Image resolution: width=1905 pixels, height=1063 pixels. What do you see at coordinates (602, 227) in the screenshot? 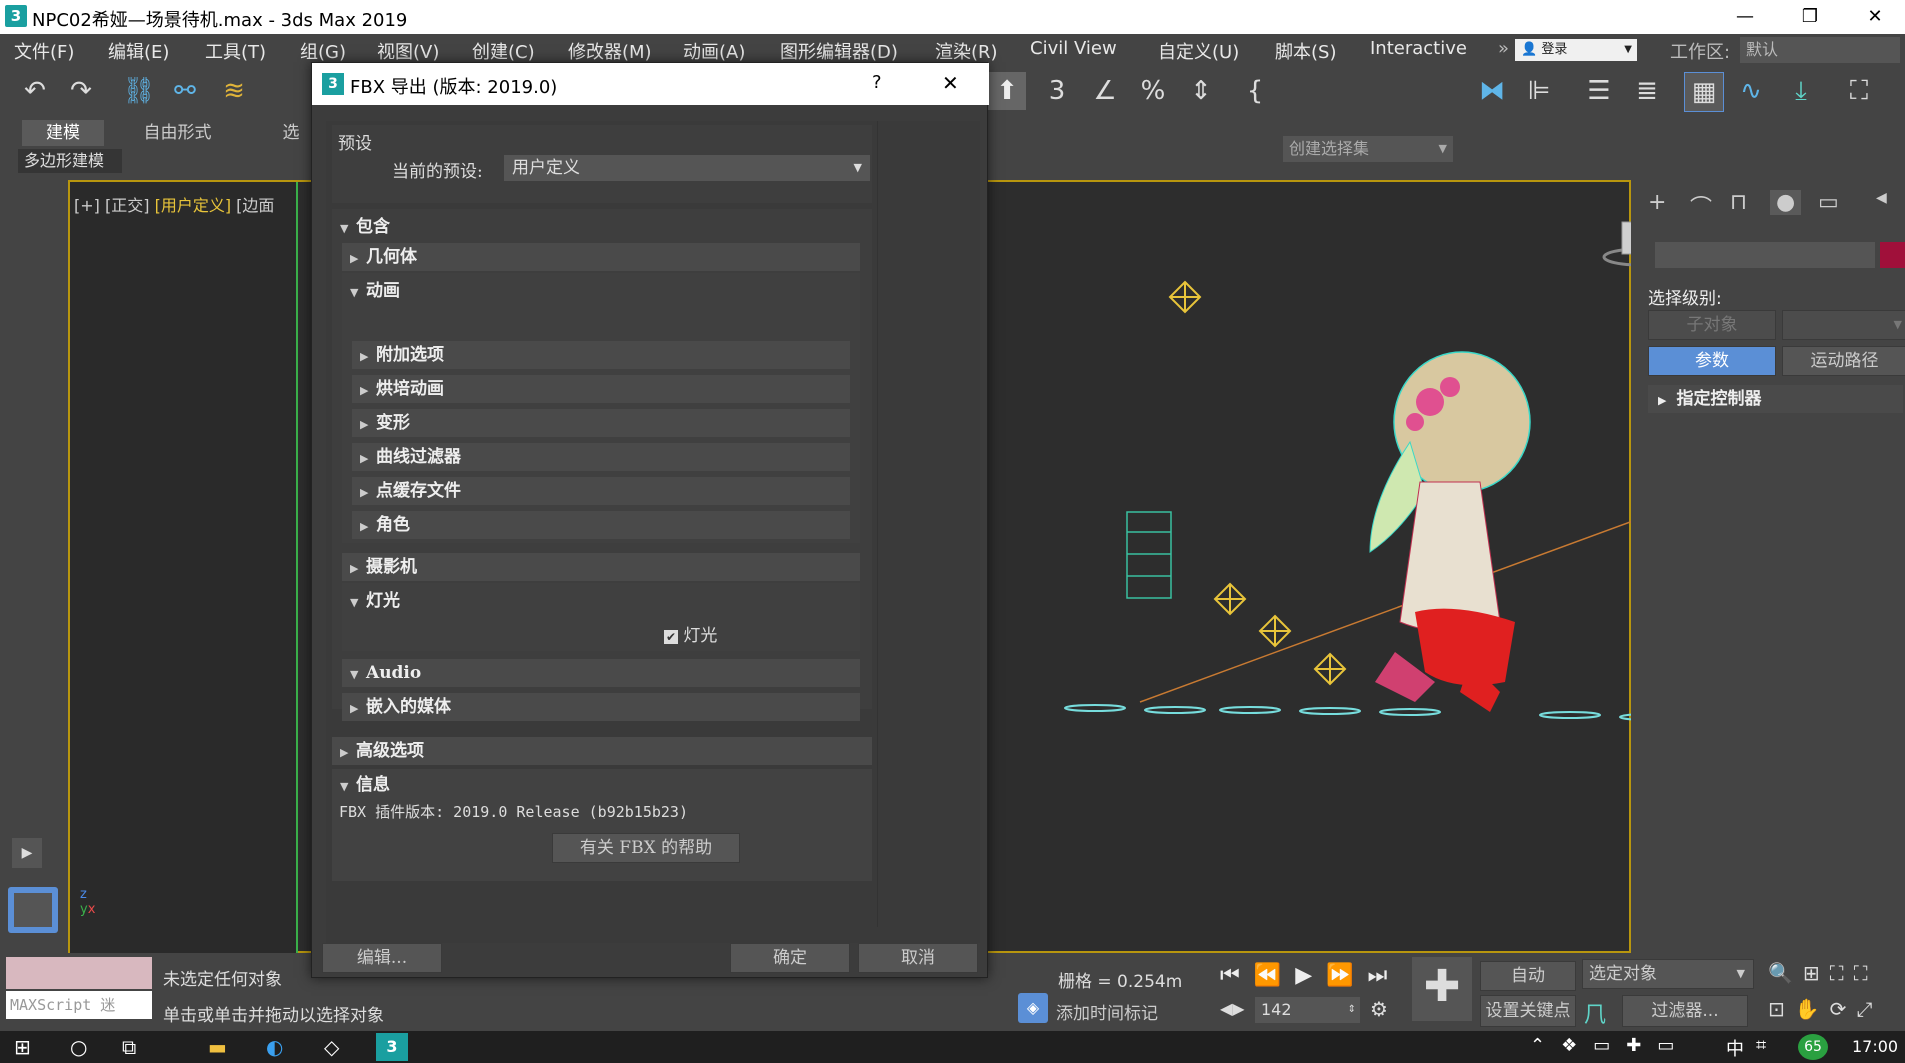
I see `include-rollout: ▼ 包含` at bounding box center [602, 227].